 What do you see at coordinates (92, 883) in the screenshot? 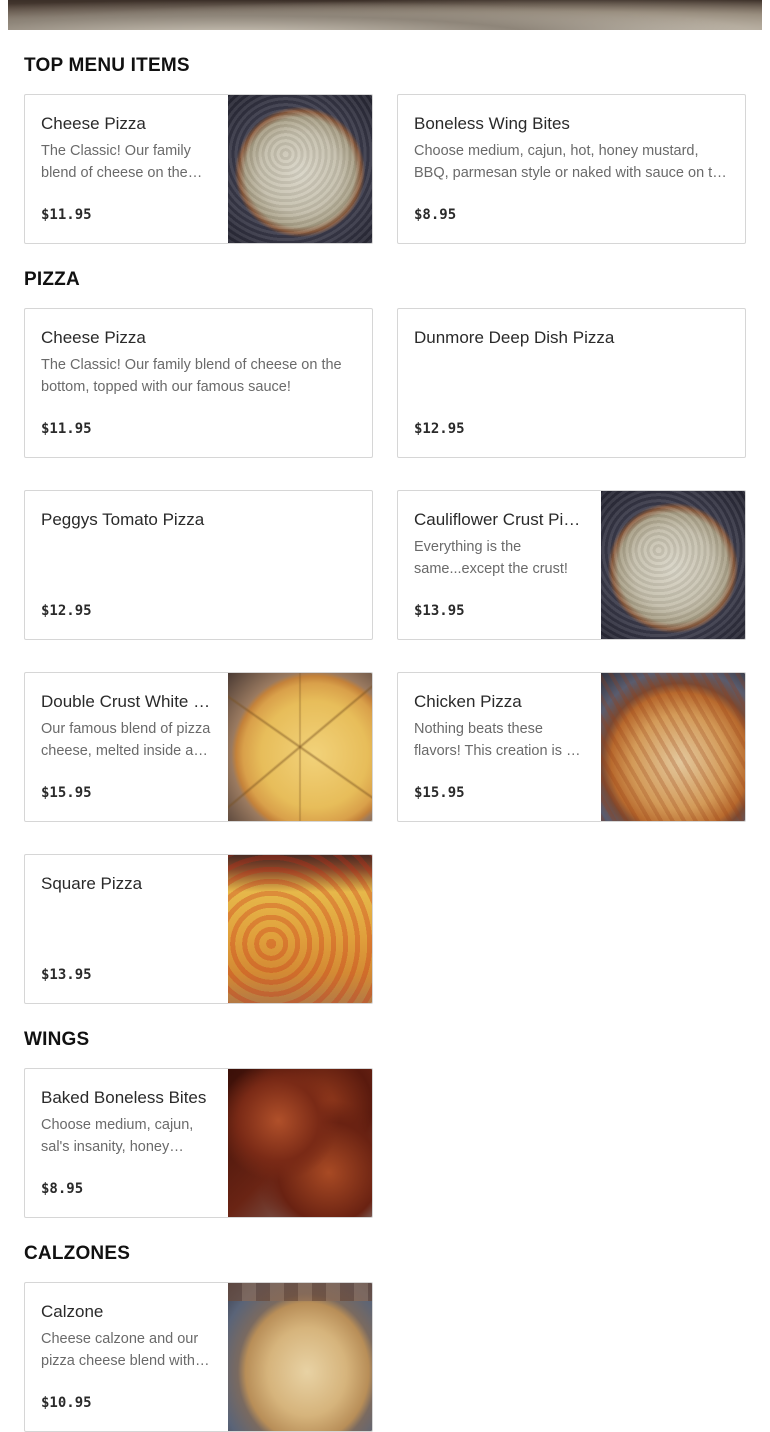
I see `menu-item-name: Square Pizza` at bounding box center [92, 883].